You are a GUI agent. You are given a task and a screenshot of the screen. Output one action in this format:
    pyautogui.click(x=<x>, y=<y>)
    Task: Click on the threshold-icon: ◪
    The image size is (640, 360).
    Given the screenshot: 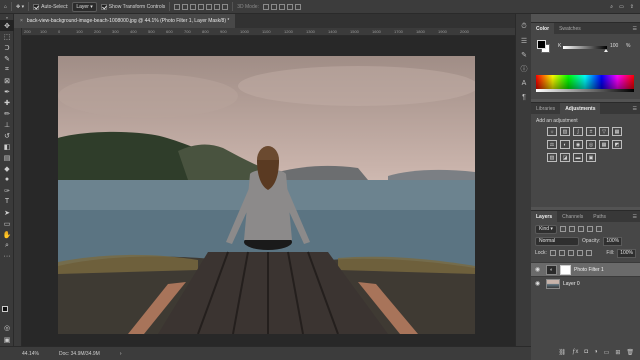 What is the action you would take?
    pyautogui.click(x=565, y=157)
    